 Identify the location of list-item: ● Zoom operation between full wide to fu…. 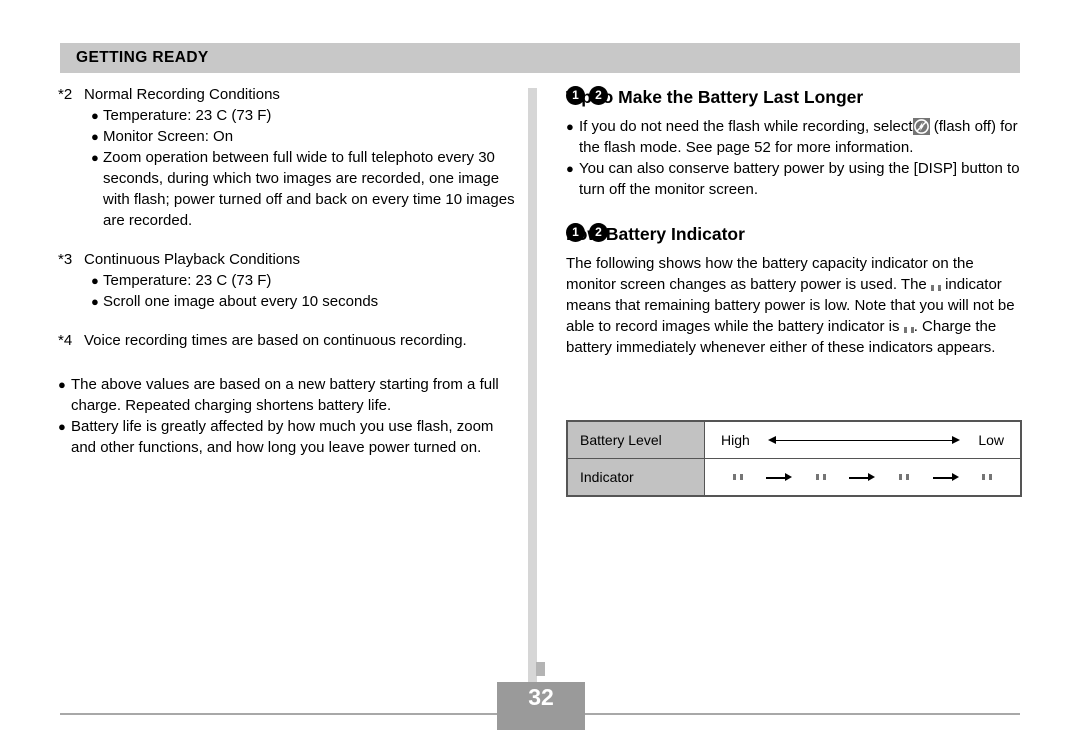
(305, 189).